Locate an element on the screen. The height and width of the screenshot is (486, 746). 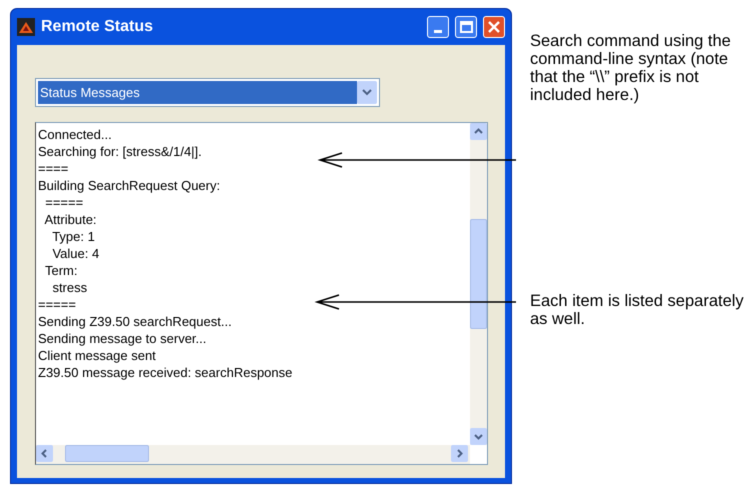
log-line: Building SearchRequest Query: is located at coordinates (130, 185).